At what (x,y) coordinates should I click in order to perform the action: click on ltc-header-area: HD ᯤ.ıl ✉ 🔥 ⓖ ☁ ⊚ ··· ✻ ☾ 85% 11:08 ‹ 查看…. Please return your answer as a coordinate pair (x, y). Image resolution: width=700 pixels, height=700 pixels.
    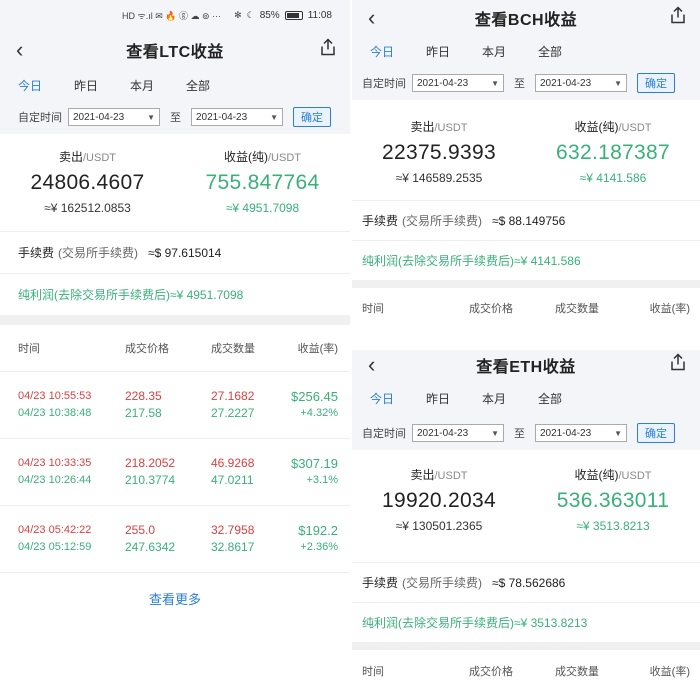
    Looking at the image, I should click on (175, 67).